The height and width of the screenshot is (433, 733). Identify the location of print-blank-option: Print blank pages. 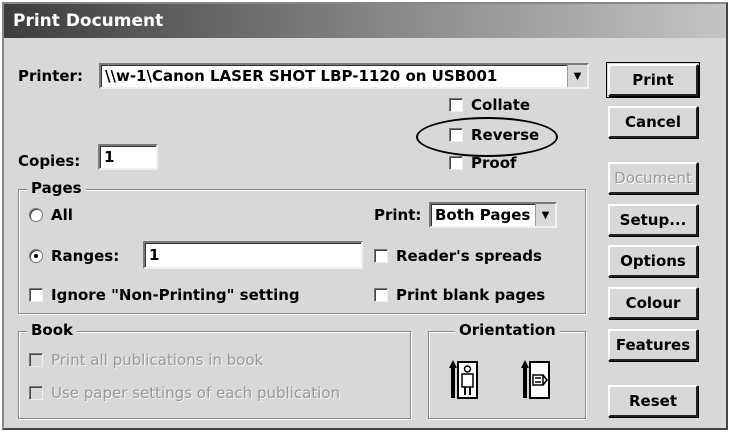
(459, 295).